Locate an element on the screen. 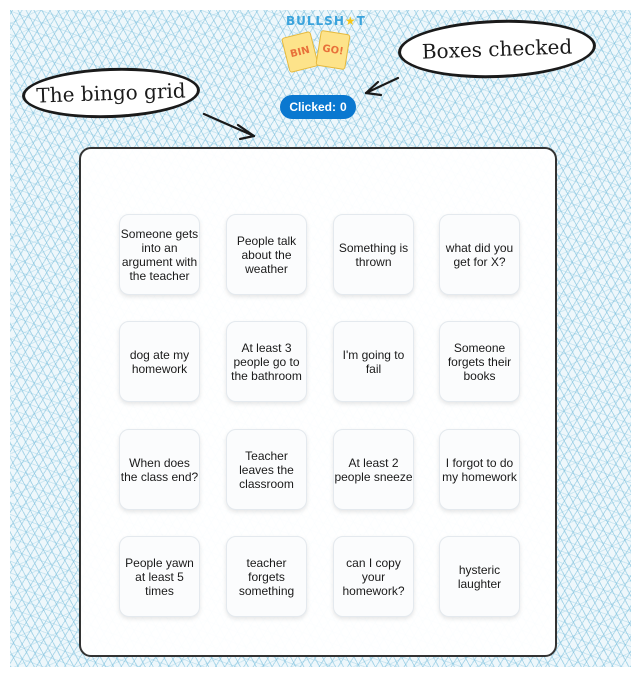 Image resolution: width=639 pixels, height=677 pixels. bingo-cell: At least 2 people sneeze is located at coordinates (373, 469).